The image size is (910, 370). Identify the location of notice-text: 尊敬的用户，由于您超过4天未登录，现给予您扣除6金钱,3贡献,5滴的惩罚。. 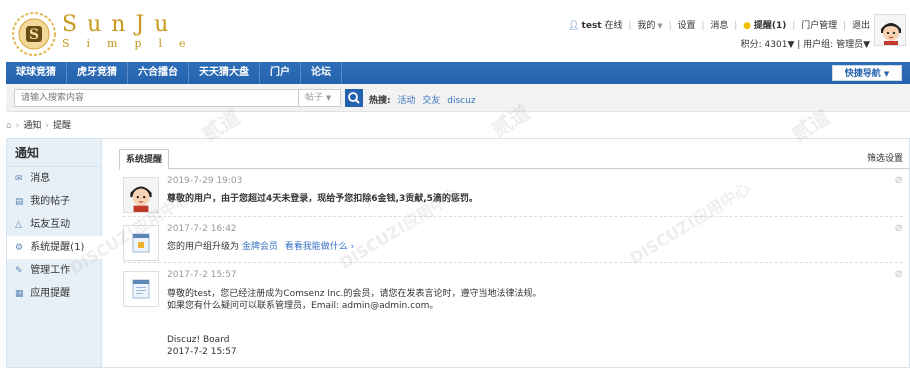
(322, 199).